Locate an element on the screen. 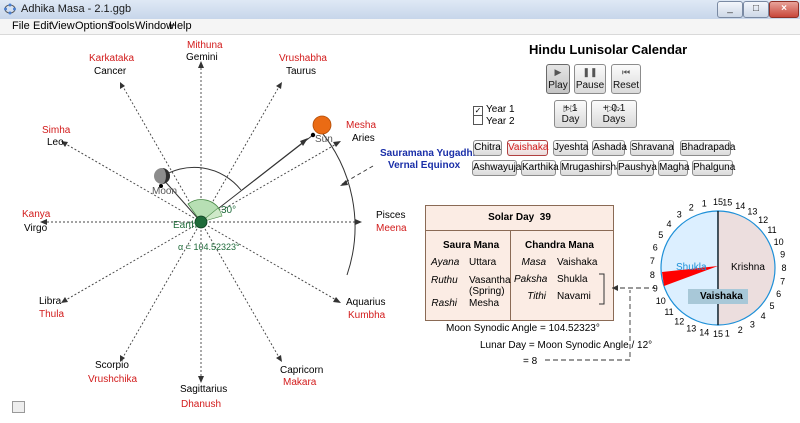 This screenshot has height=423, width=800. krishna-label: Krishna is located at coordinates (748, 267).